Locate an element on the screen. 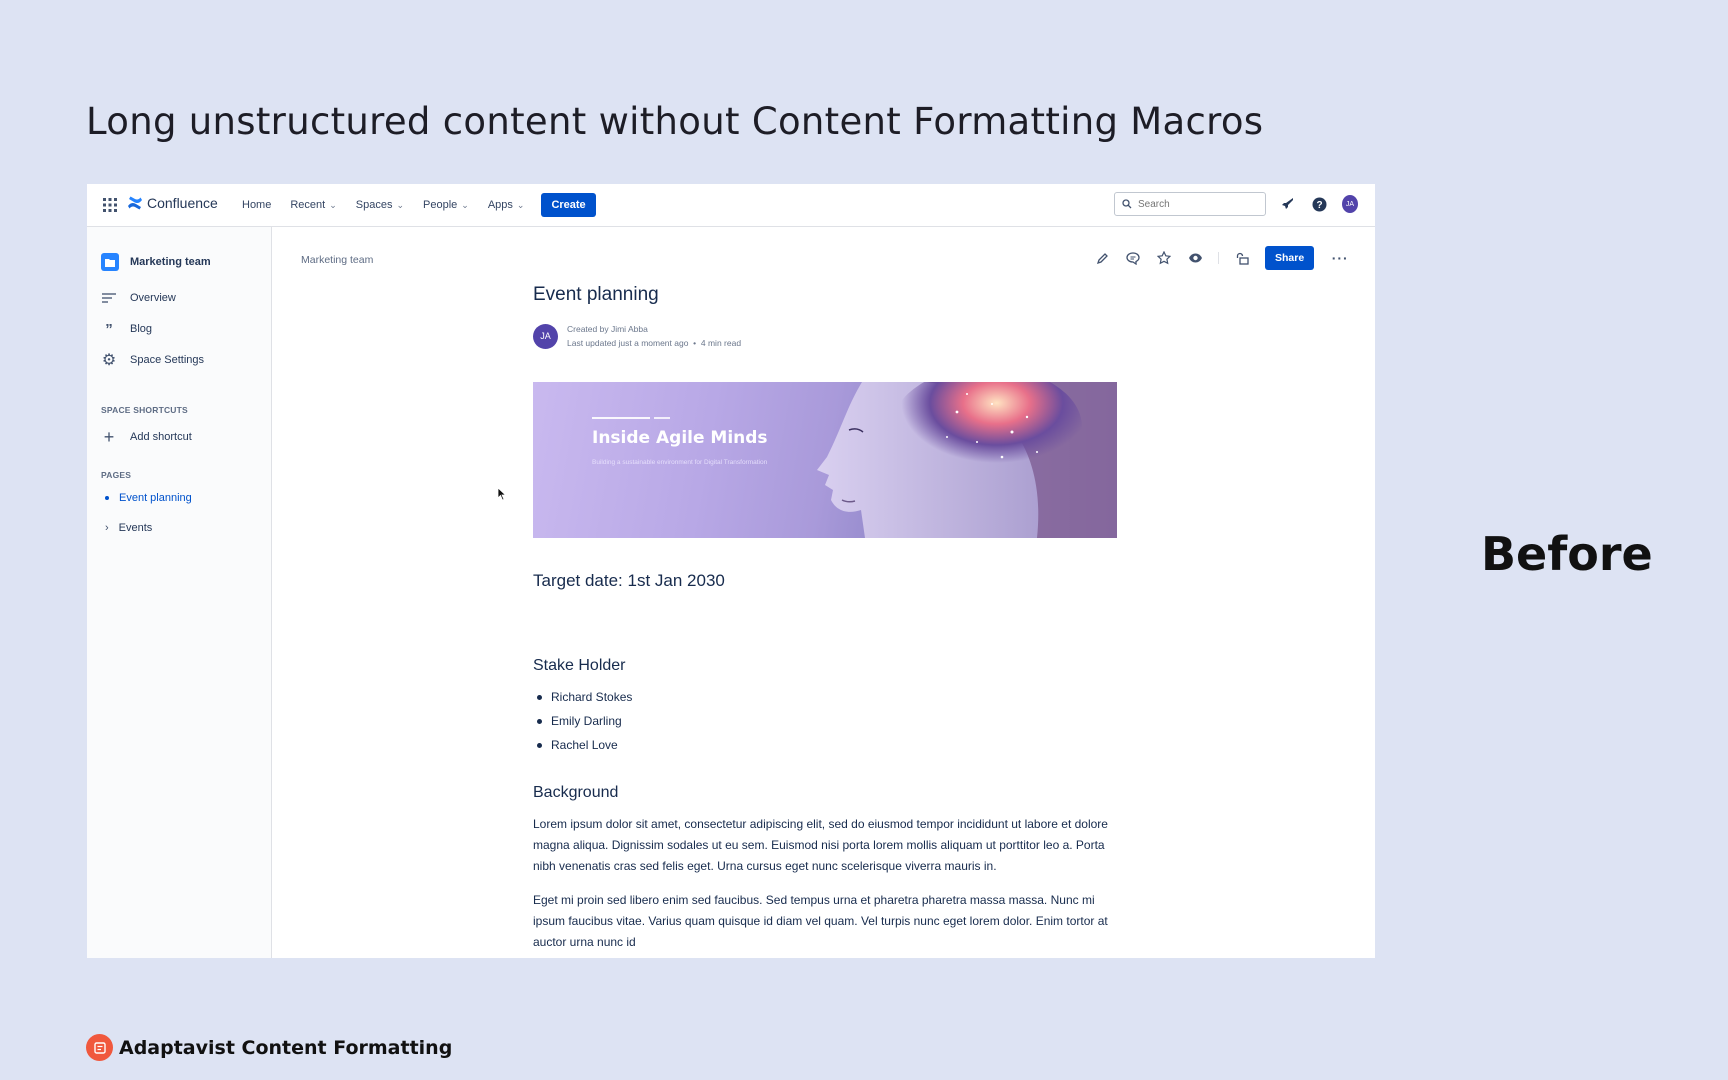 Image resolution: width=1728 pixels, height=1080 pixels. create-button: Create is located at coordinates (568, 205).